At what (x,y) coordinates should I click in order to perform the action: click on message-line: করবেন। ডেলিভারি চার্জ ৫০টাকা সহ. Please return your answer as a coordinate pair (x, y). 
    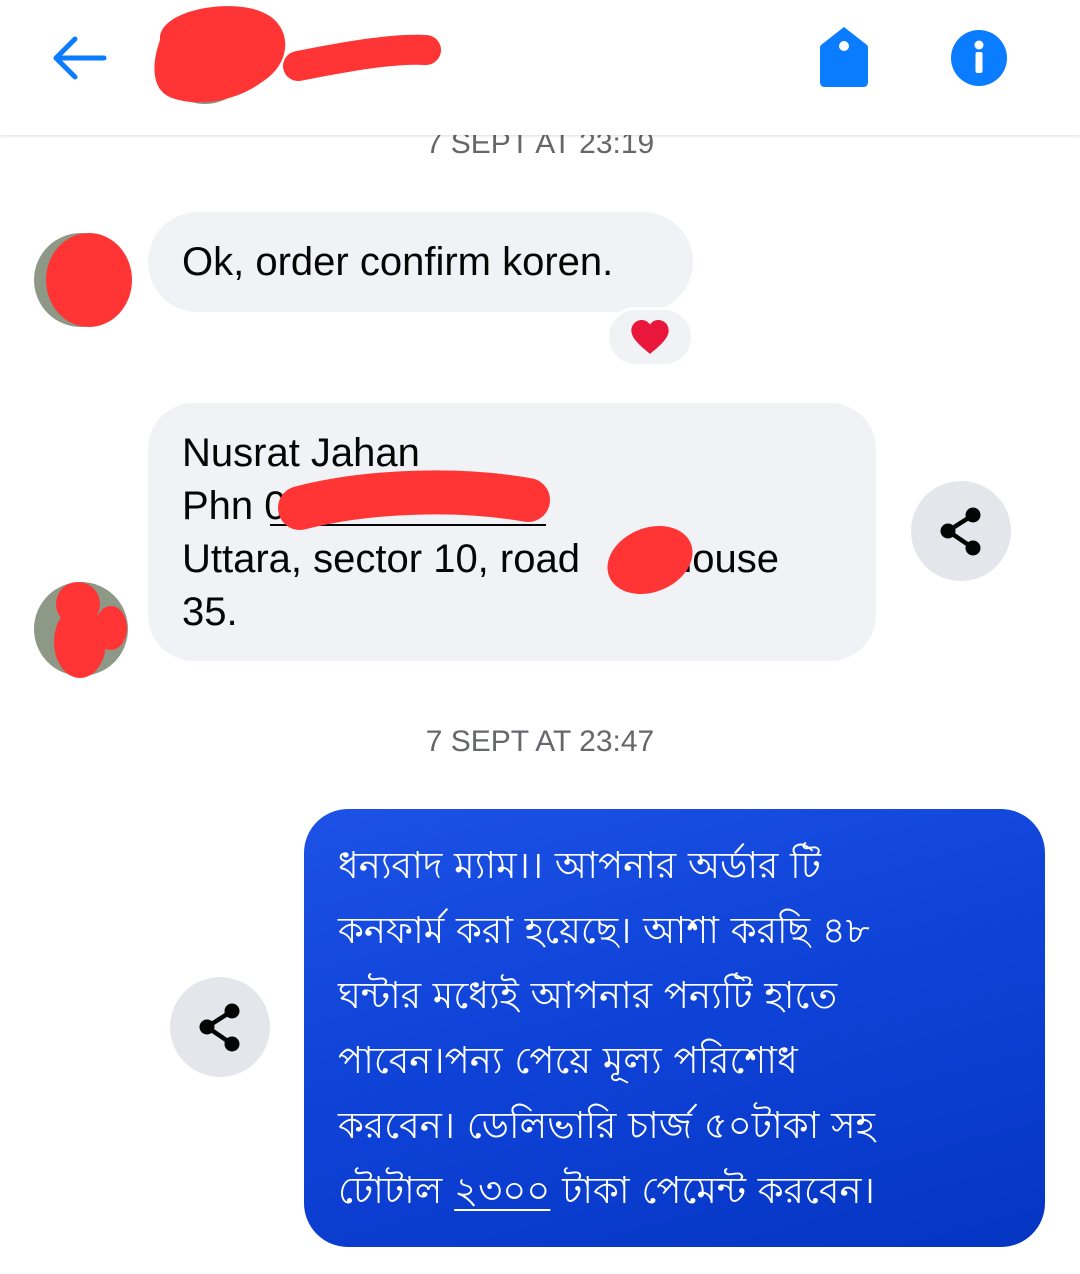
    Looking at the image, I should click on (606, 1125).